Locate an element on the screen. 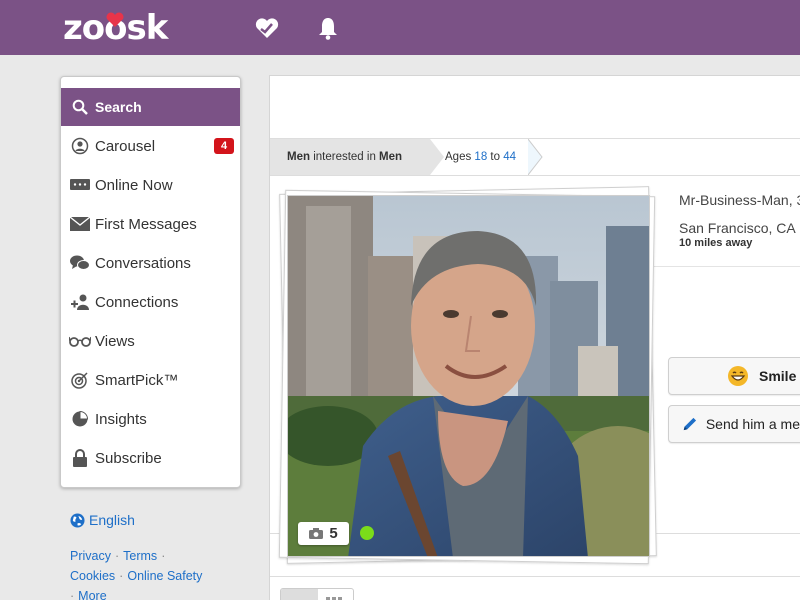  logo-heart-icon is located at coordinates (115, 19).